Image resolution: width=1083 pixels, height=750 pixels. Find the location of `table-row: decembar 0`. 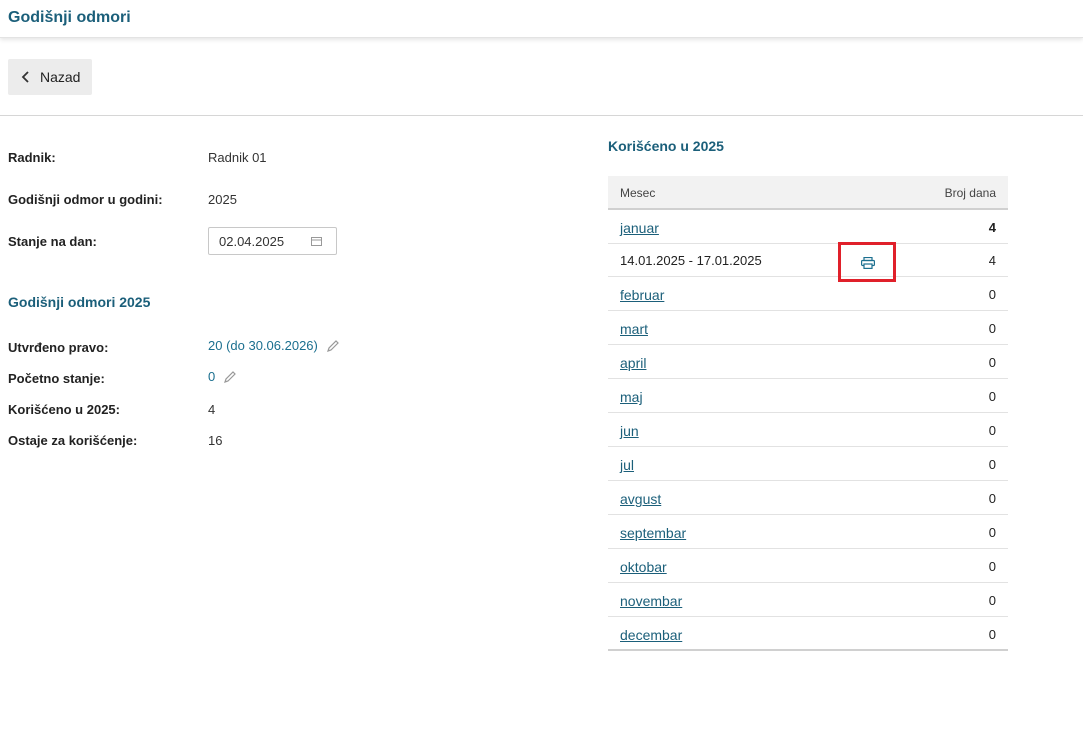

table-row: decembar 0 is located at coordinates (808, 634).